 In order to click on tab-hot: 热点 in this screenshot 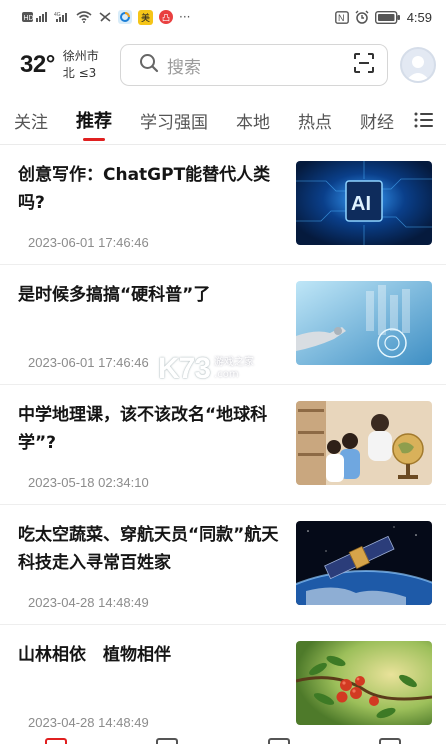, I will do `click(315, 120)`.